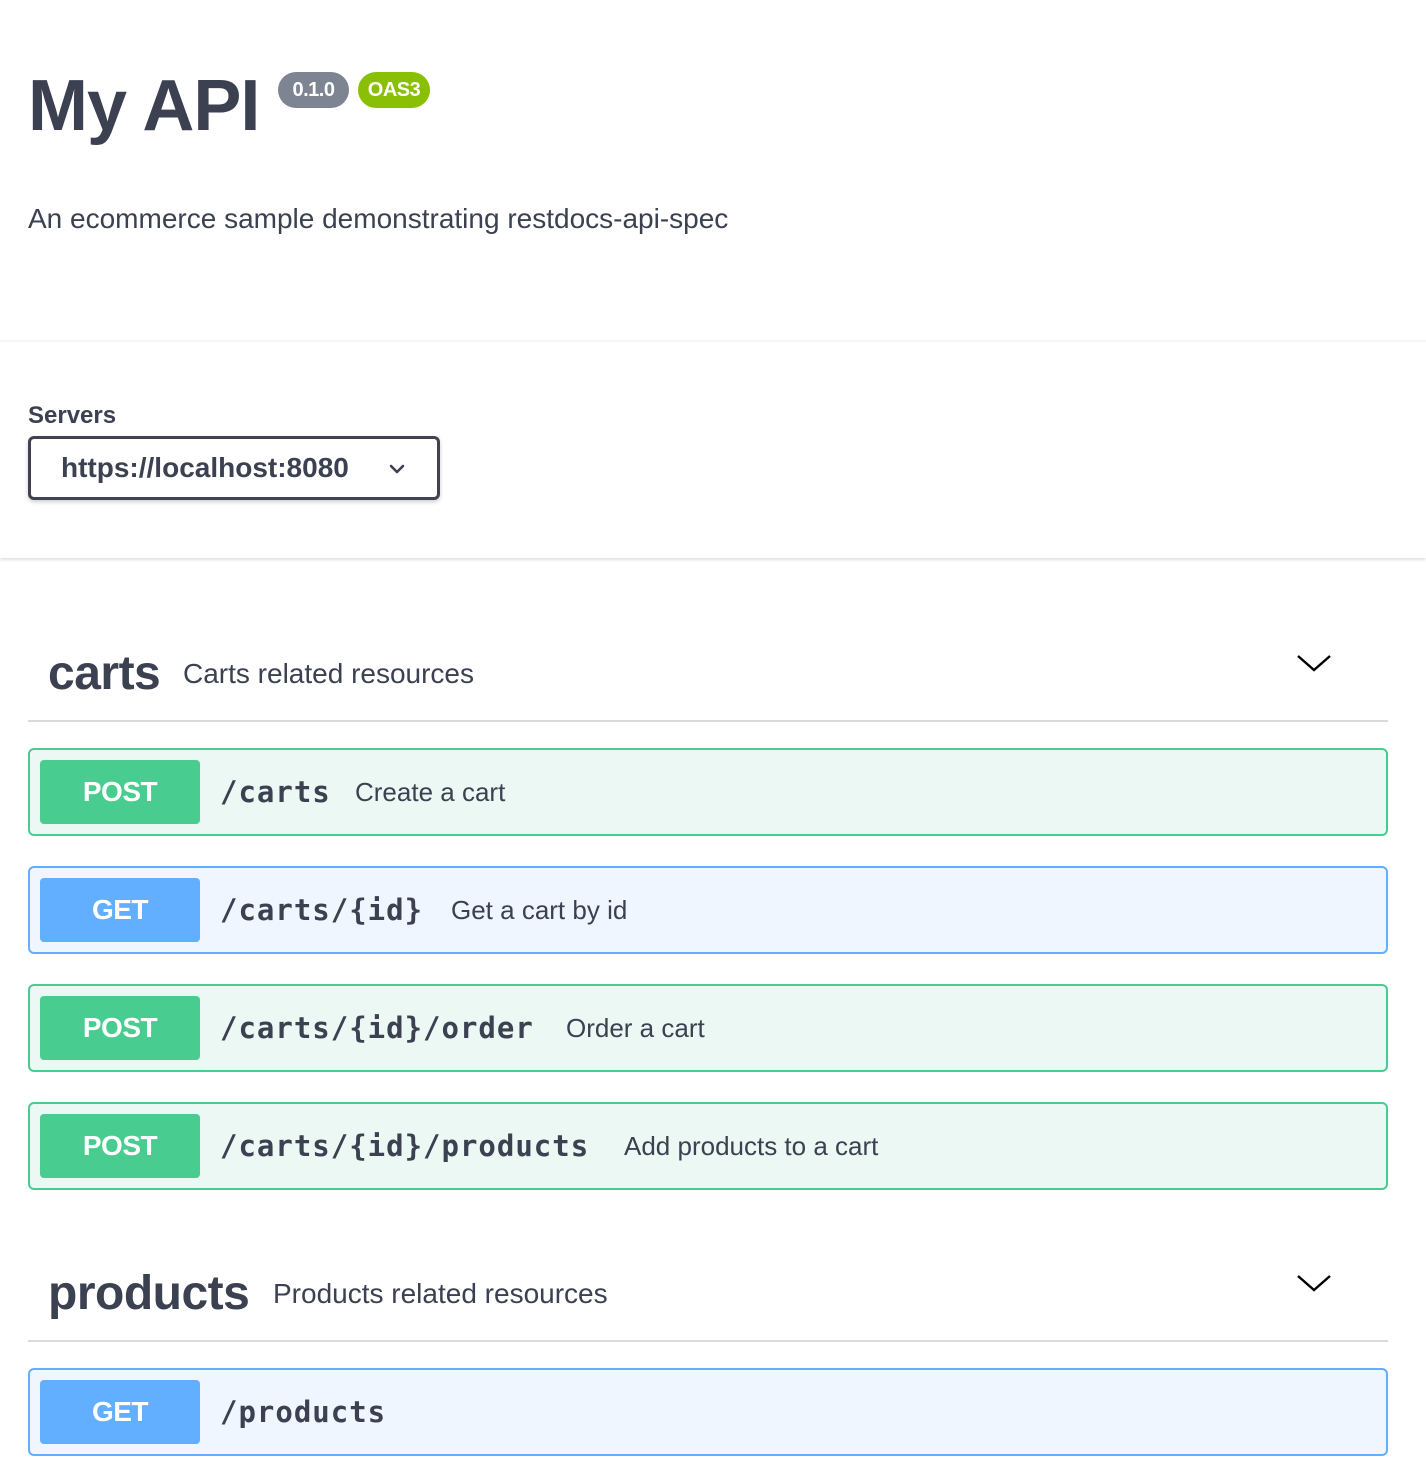 Image resolution: width=1426 pixels, height=1482 pixels. What do you see at coordinates (708, 681) in the screenshot?
I see `tag-section-carts: carts Carts related resources` at bounding box center [708, 681].